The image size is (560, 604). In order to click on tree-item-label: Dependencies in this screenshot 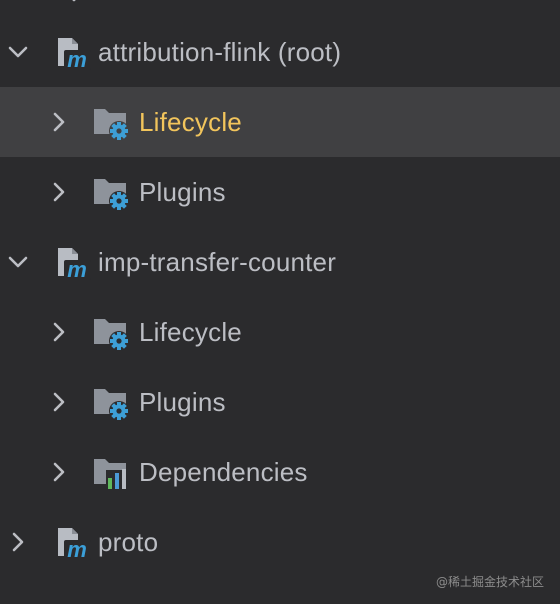, I will do `click(223, 472)`.